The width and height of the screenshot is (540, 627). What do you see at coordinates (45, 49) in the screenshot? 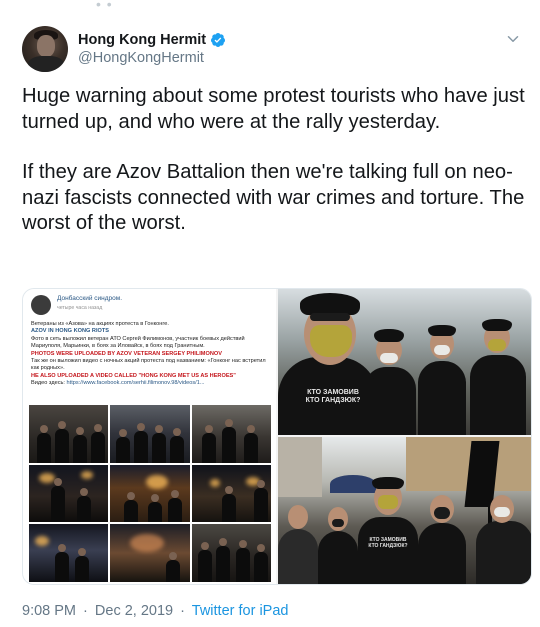
I see `avatar` at bounding box center [45, 49].